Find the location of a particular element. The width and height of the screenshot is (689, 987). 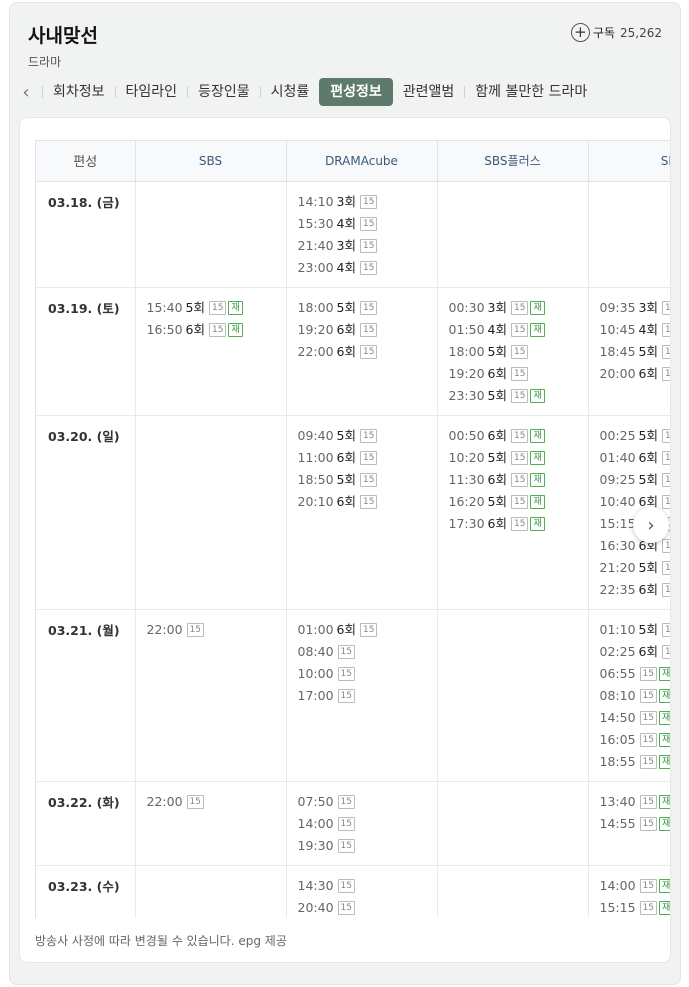

broadcast-entry: 19:30 15 is located at coordinates (367, 846).